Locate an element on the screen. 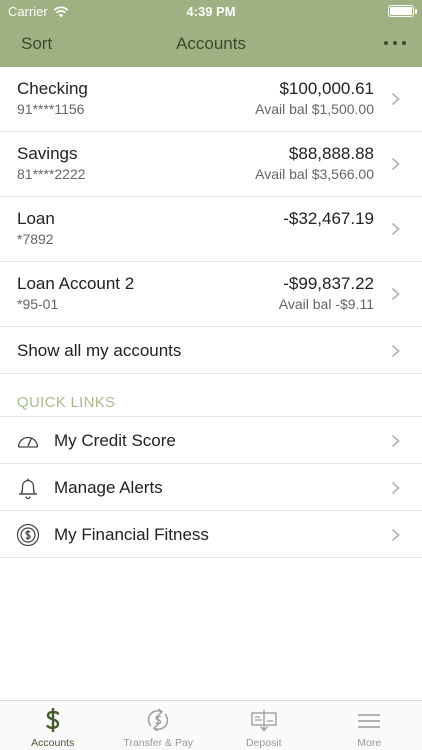  page-title: Accounts is located at coordinates (211, 43).